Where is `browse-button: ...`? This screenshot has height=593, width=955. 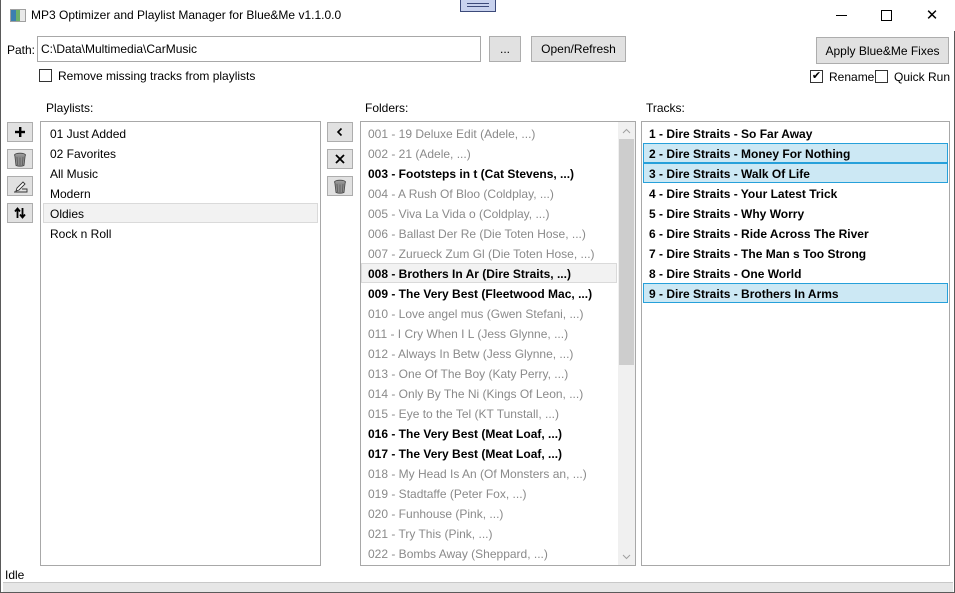
browse-button: ... is located at coordinates (505, 49).